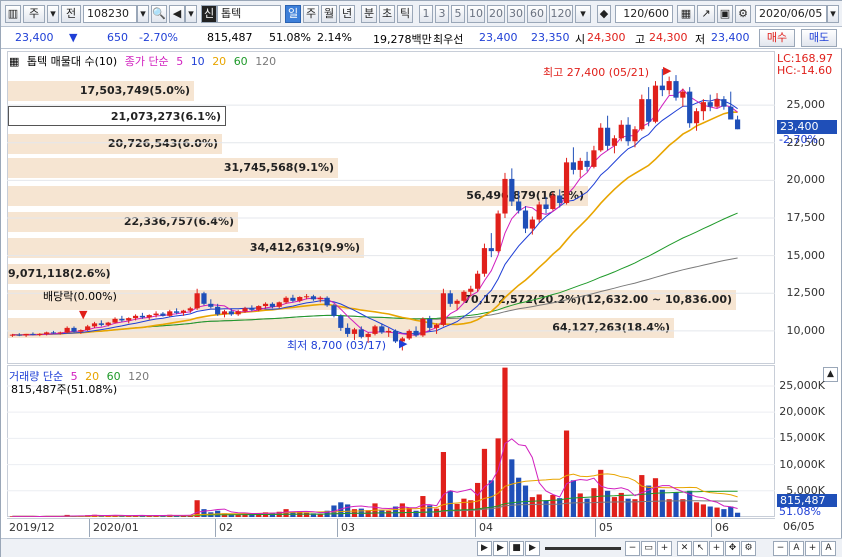 Image resolution: width=842 pixels, height=557 pixels. What do you see at coordinates (561, 14) in the screenshot?
I see `interval-120: 120` at bounding box center [561, 14].